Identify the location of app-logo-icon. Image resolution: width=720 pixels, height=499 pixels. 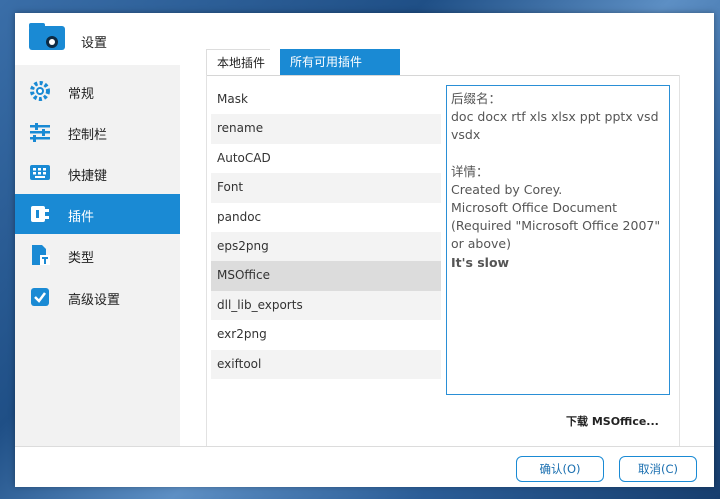
(47, 36).